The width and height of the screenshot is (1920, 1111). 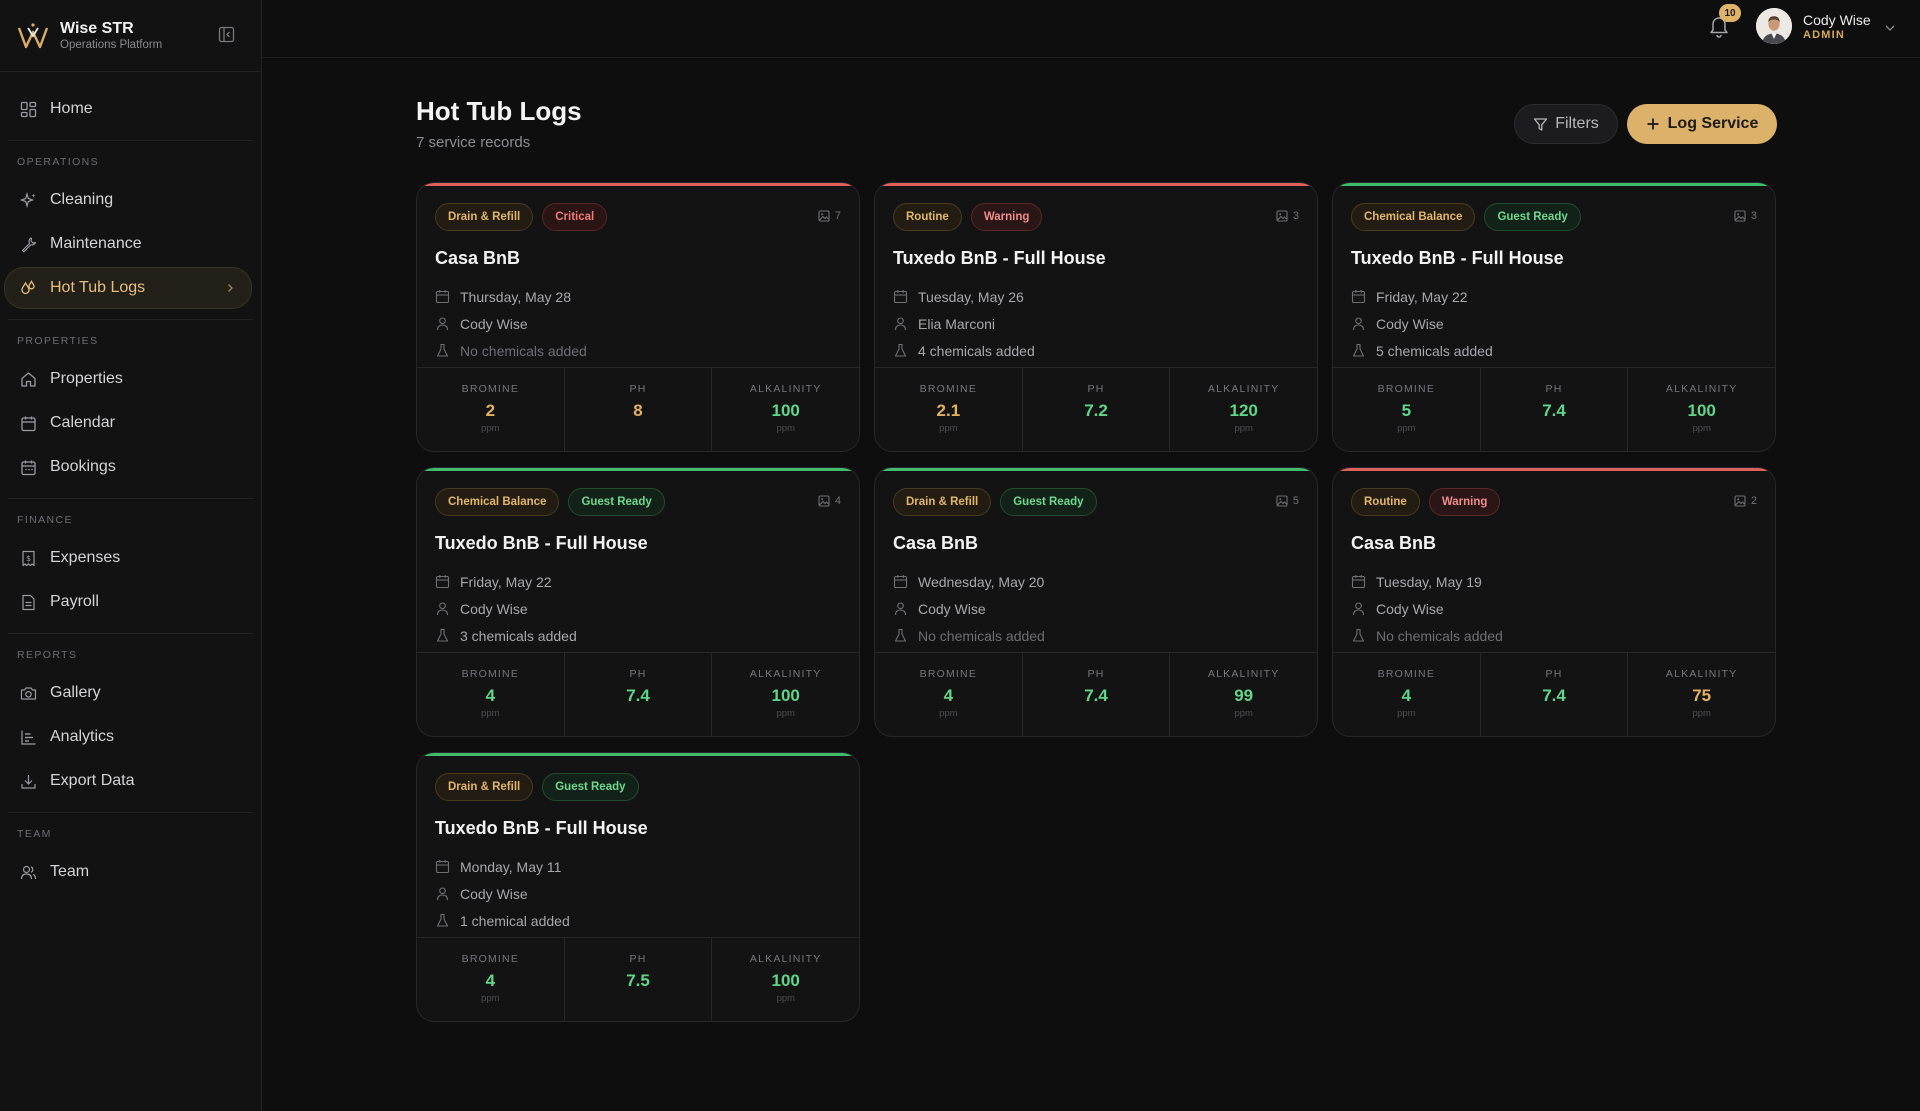 What do you see at coordinates (638, 635) in the screenshot?
I see `chemicals-summary: 3 chemicals added` at bounding box center [638, 635].